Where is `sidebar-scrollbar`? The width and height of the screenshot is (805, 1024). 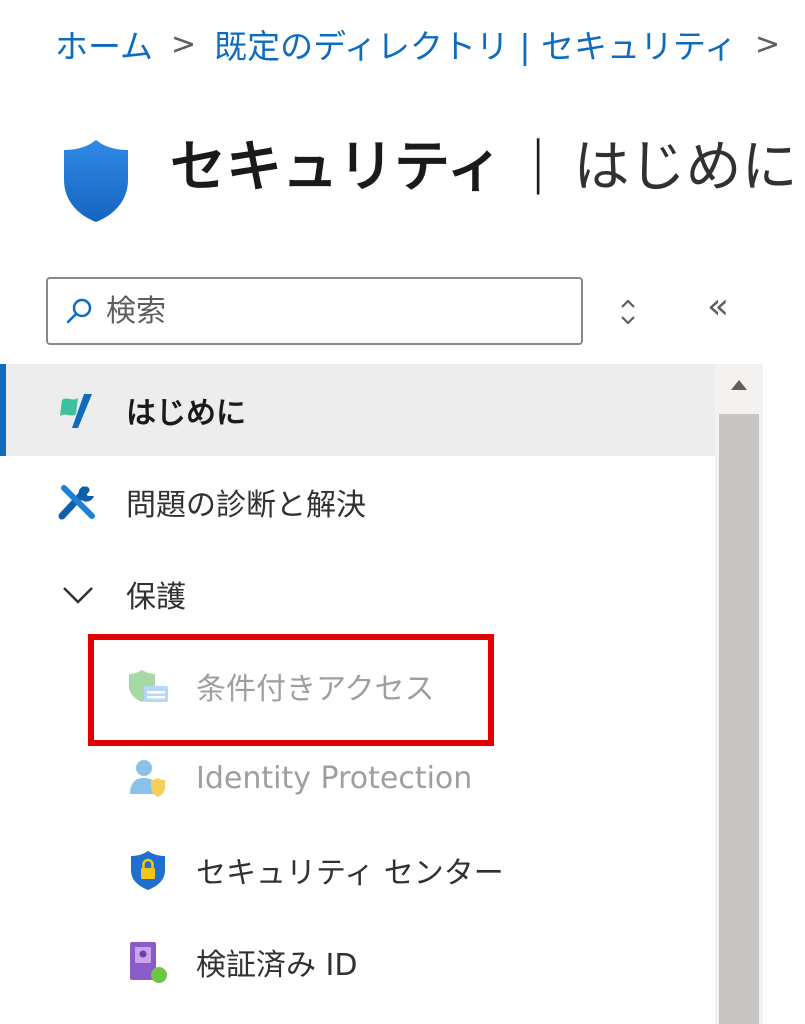 sidebar-scrollbar is located at coordinates (739, 694).